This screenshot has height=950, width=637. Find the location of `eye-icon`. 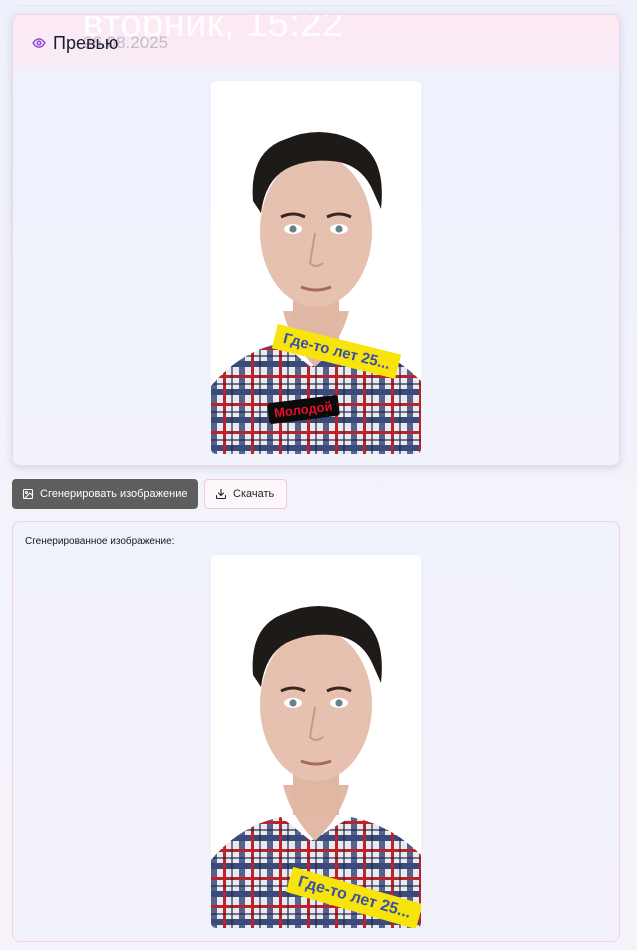

eye-icon is located at coordinates (39, 43).